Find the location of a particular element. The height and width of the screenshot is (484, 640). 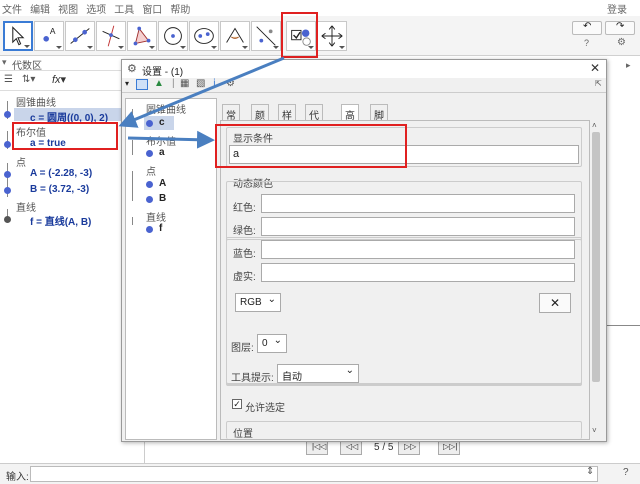

algebra-title: 代数区 is located at coordinates (27, 66).